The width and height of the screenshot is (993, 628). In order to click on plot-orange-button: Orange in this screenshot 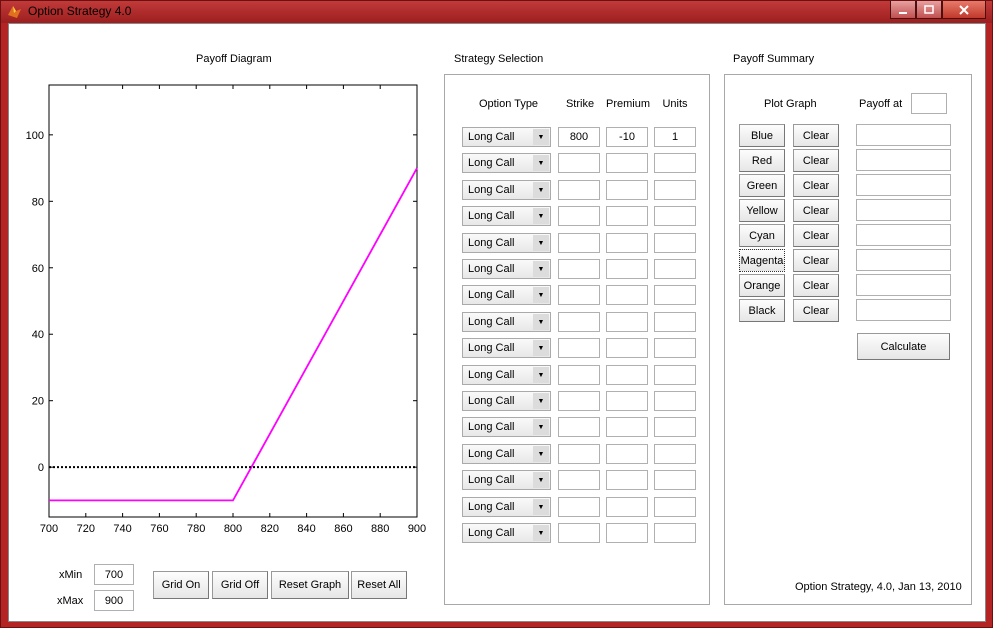, I will do `click(762, 285)`.